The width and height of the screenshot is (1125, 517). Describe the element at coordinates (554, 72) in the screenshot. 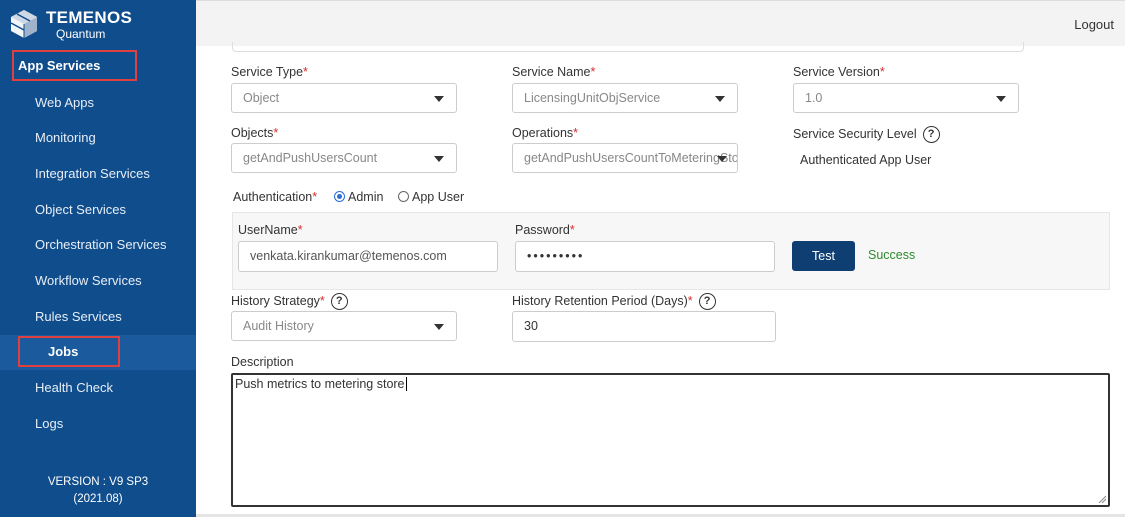

I see `service-name-label: Service Name*` at that location.